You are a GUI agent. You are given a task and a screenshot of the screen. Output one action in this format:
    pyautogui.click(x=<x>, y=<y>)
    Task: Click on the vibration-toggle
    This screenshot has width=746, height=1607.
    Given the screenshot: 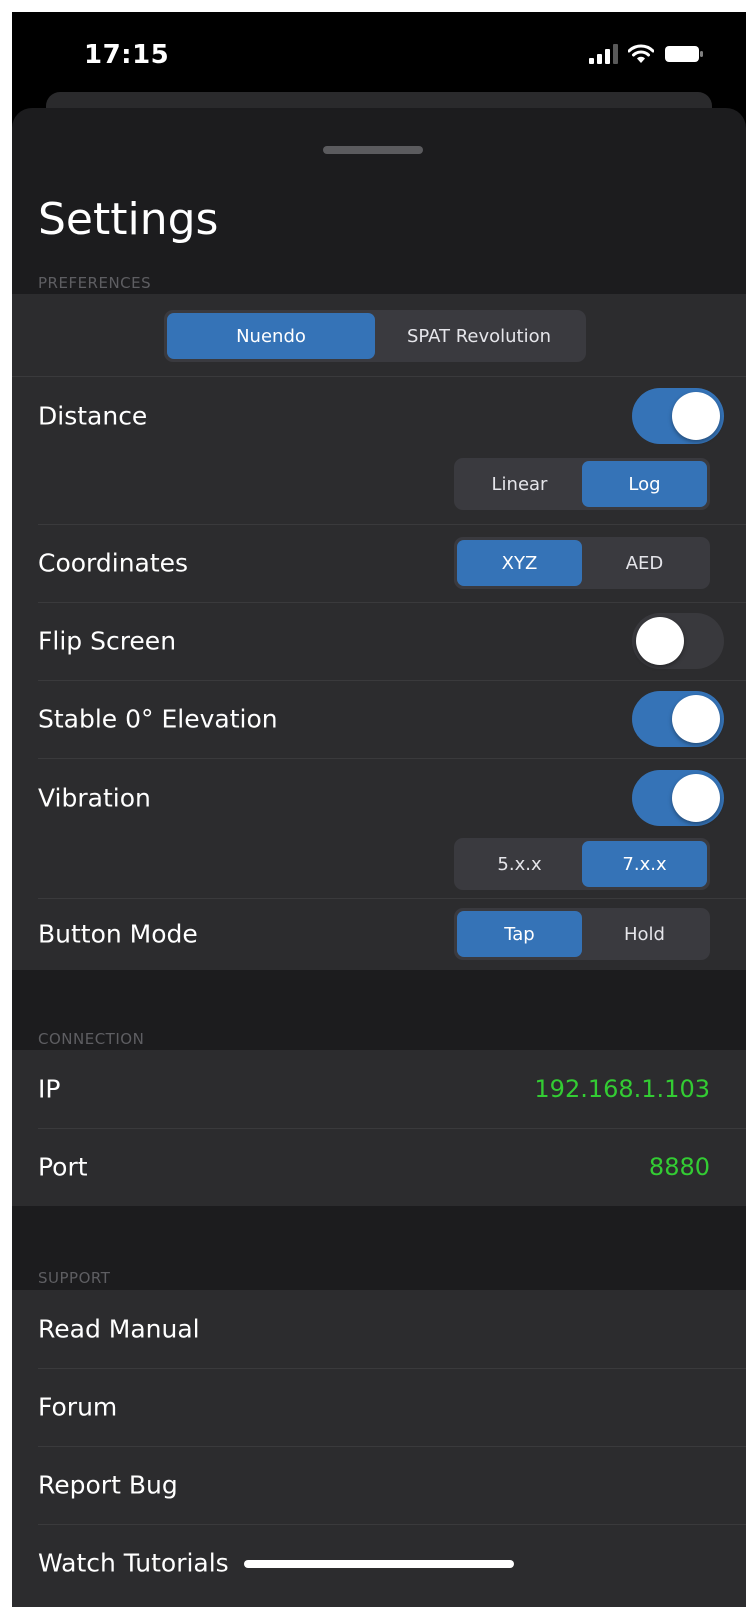 What is the action you would take?
    pyautogui.click(x=678, y=798)
    